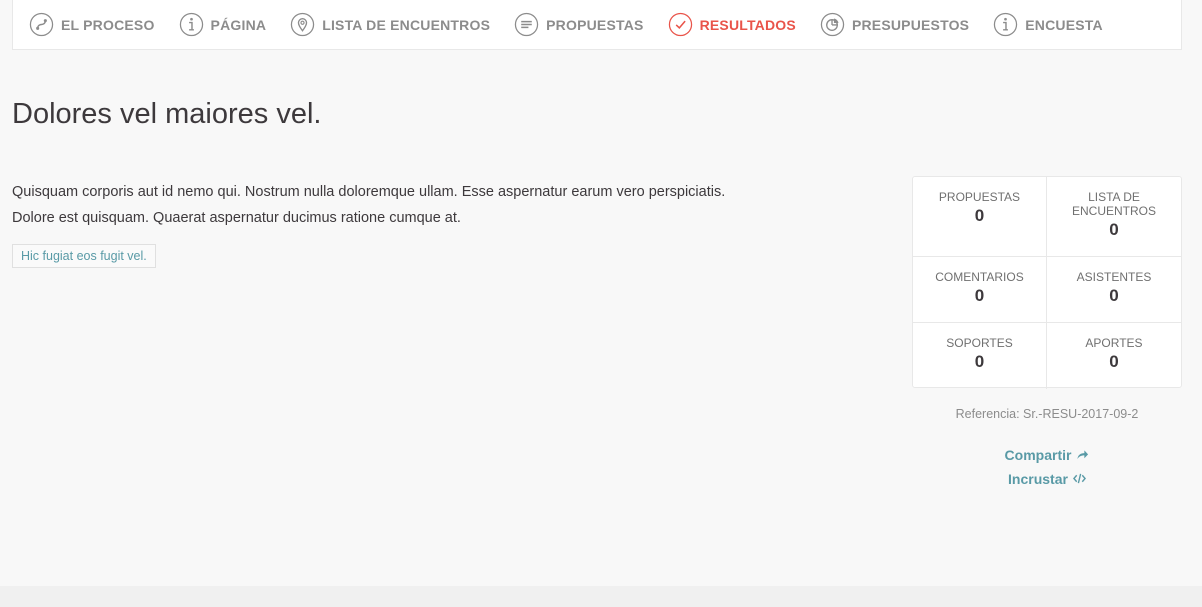 Image resolution: width=1202 pixels, height=607 pixels. I want to click on stat-attendees: ASISTENTES 0, so click(1114, 290).